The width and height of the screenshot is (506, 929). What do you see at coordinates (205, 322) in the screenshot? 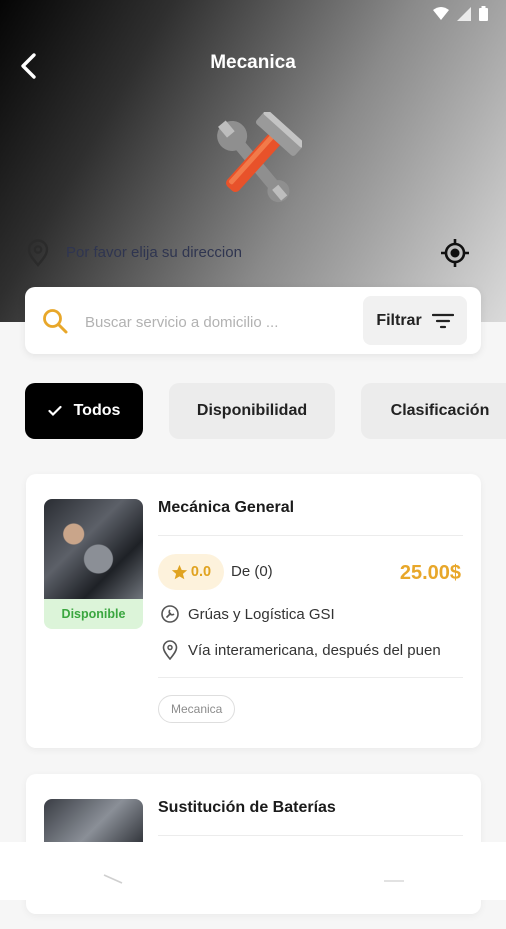
I see `search-input` at bounding box center [205, 322].